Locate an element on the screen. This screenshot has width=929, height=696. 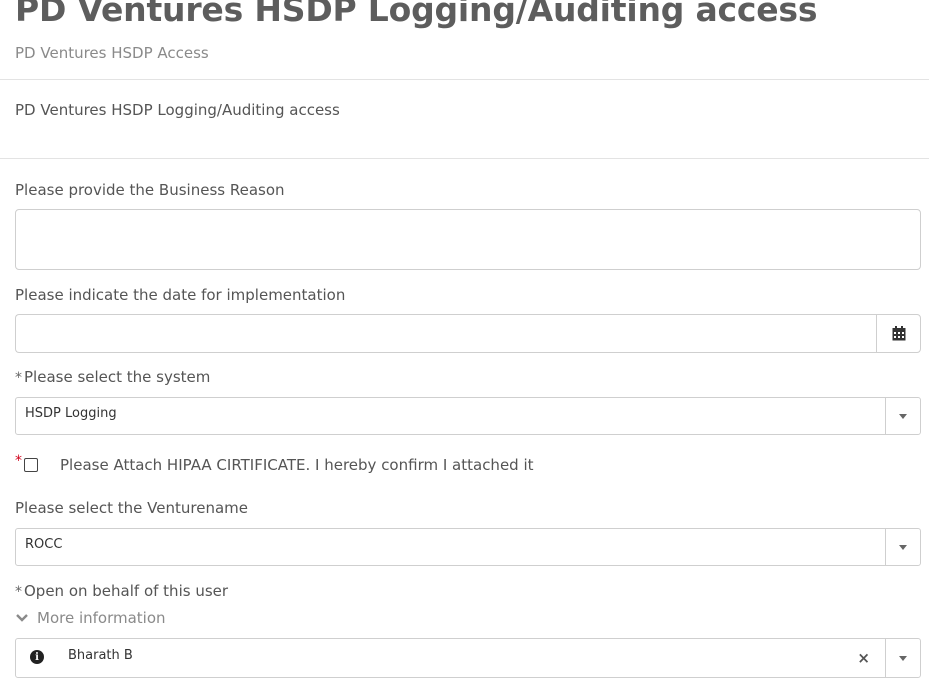
open-on-behalf-label-text: Open on behalf of this user is located at coordinates (126, 591).